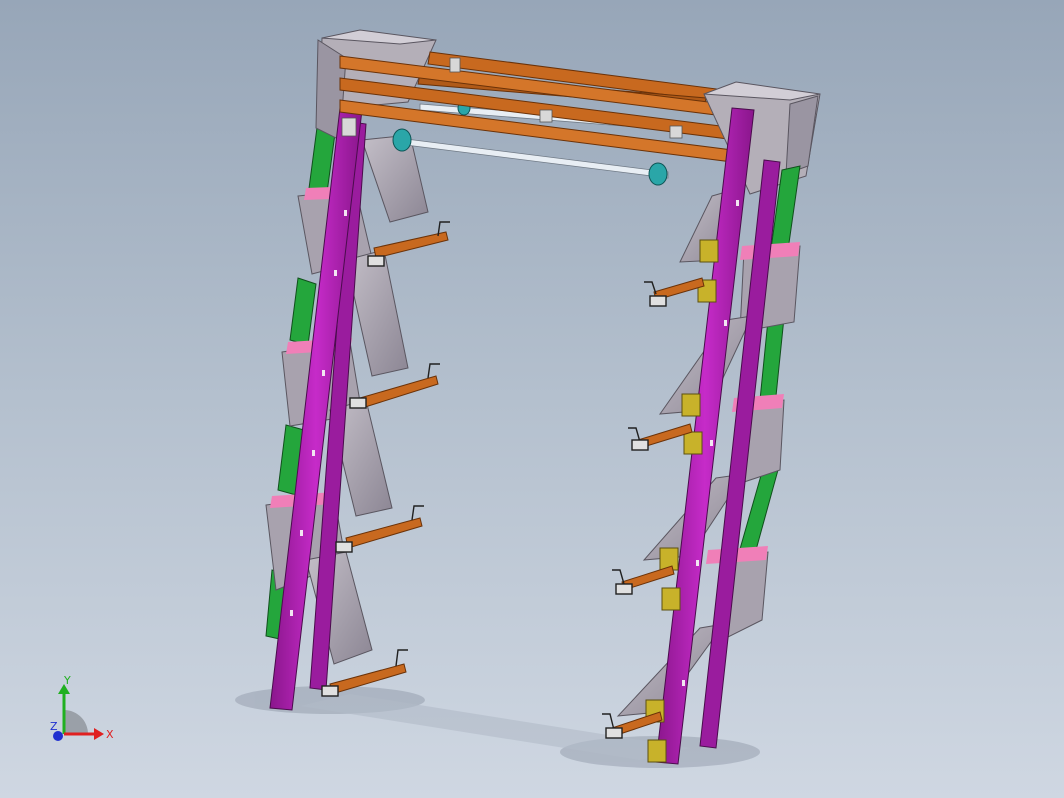  Describe the element at coordinates (658, 174) in the screenshot. I see `pulley-right` at that location.